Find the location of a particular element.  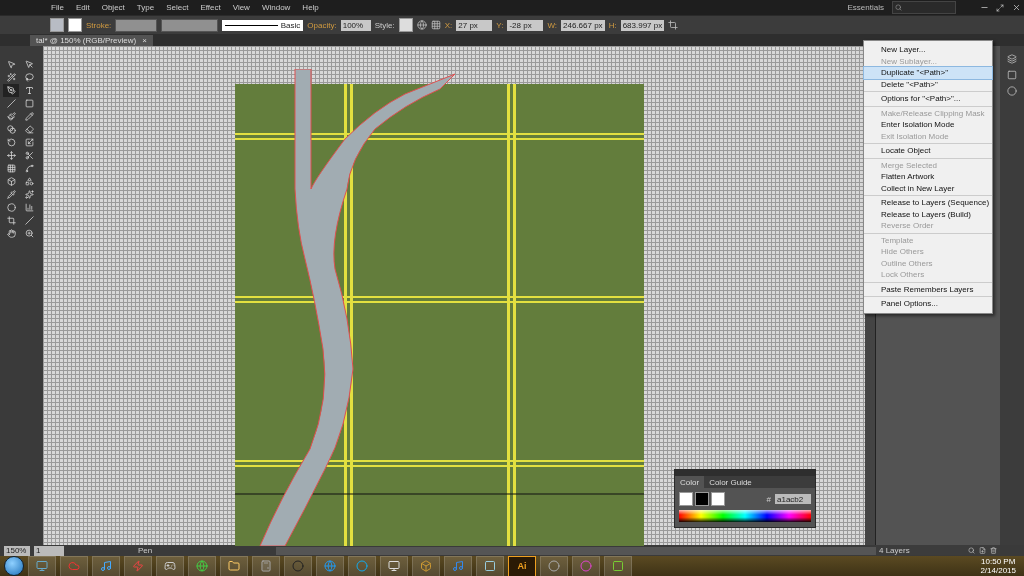

transform-icon is located at coordinates (673, 25).